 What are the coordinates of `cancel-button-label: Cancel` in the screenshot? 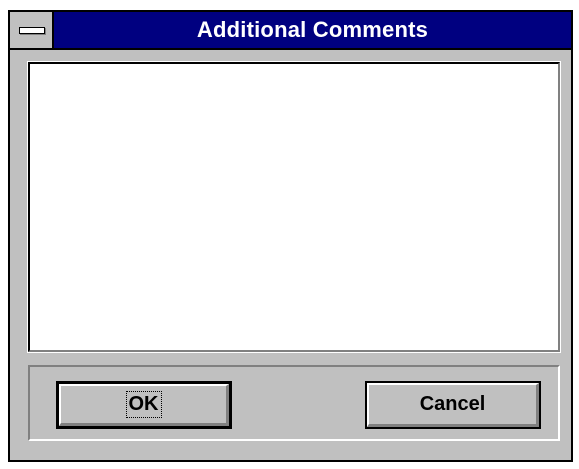 It's located at (452, 404).